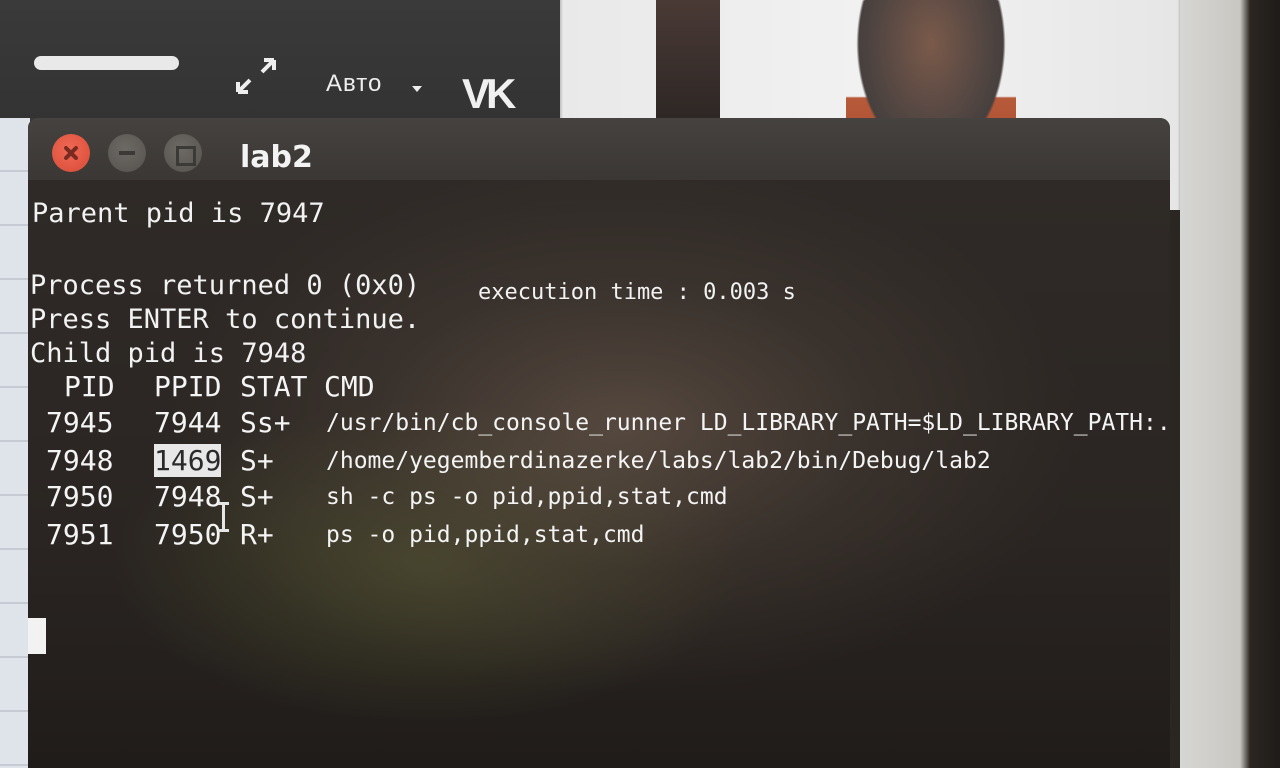 This screenshot has width=1280, height=768. I want to click on background-window-edge, so click(15, 443).